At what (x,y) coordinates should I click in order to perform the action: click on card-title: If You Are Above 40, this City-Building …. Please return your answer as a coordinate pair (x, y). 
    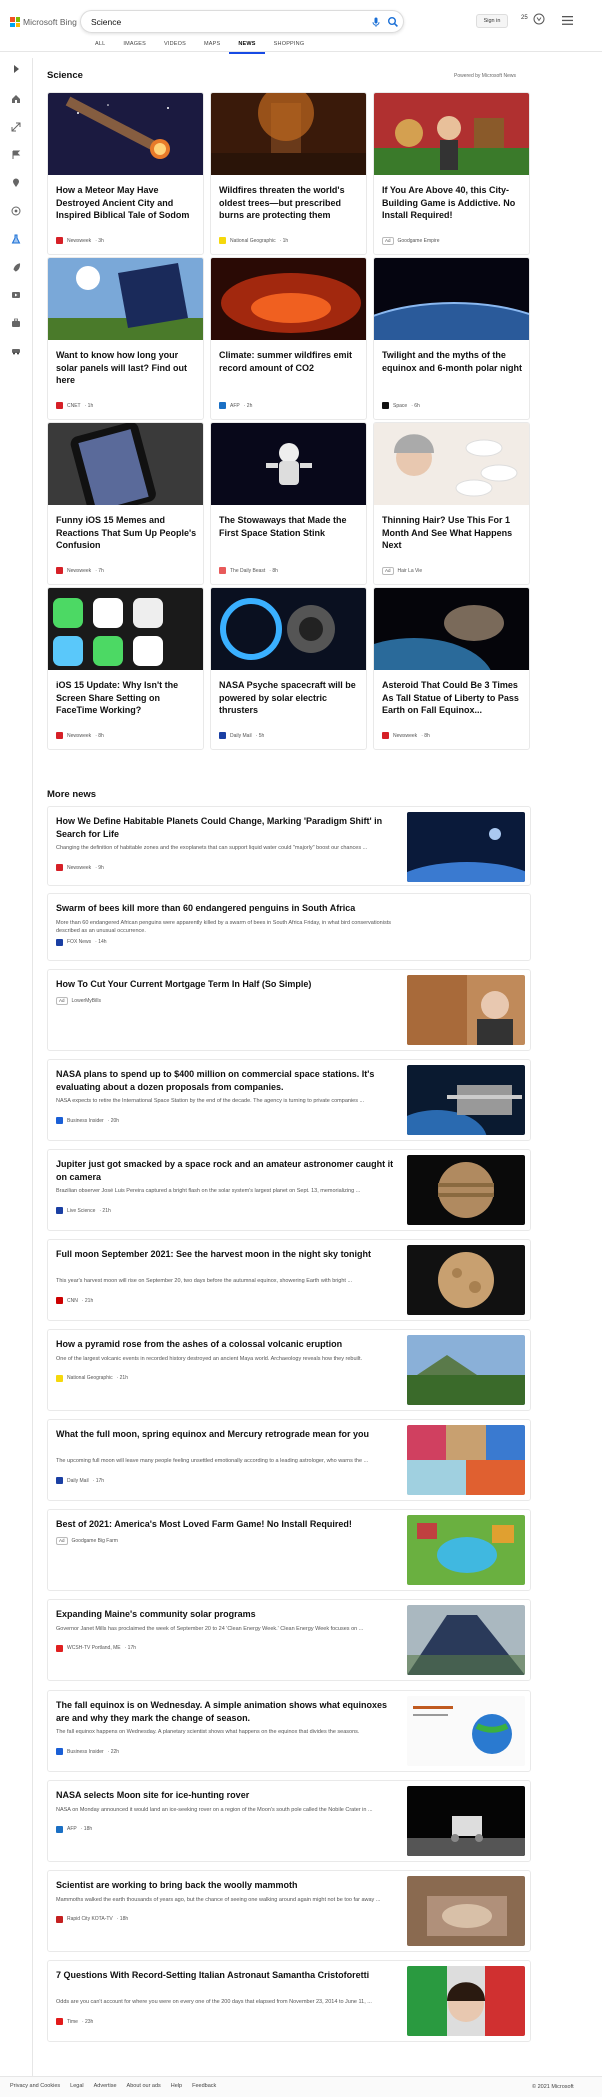
    Looking at the image, I should click on (453, 203).